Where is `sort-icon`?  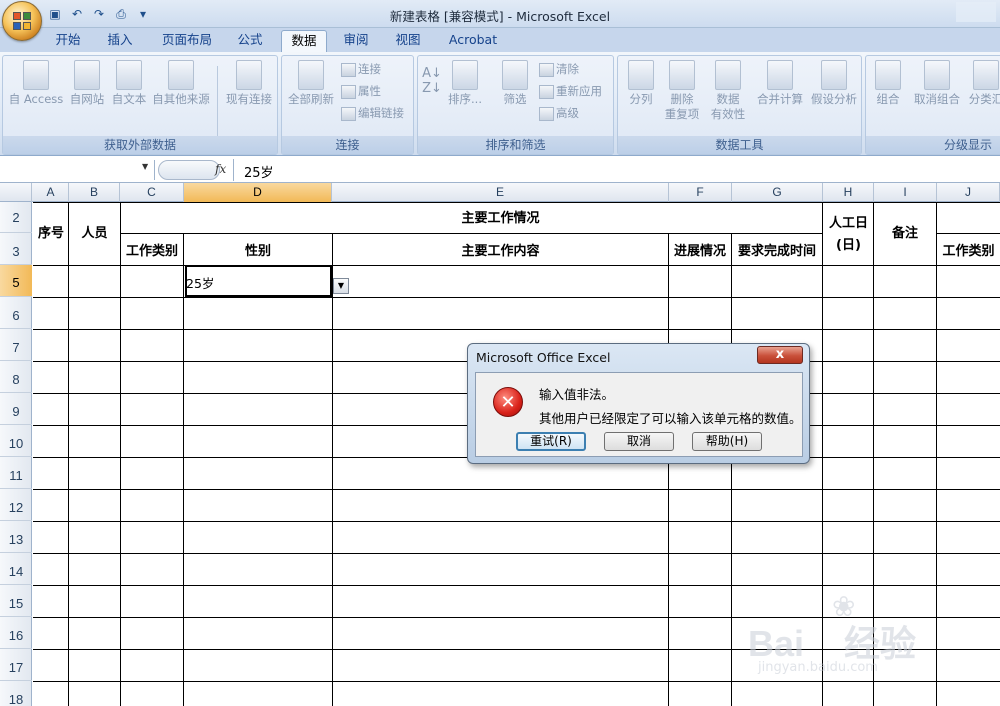 sort-icon is located at coordinates (465, 75).